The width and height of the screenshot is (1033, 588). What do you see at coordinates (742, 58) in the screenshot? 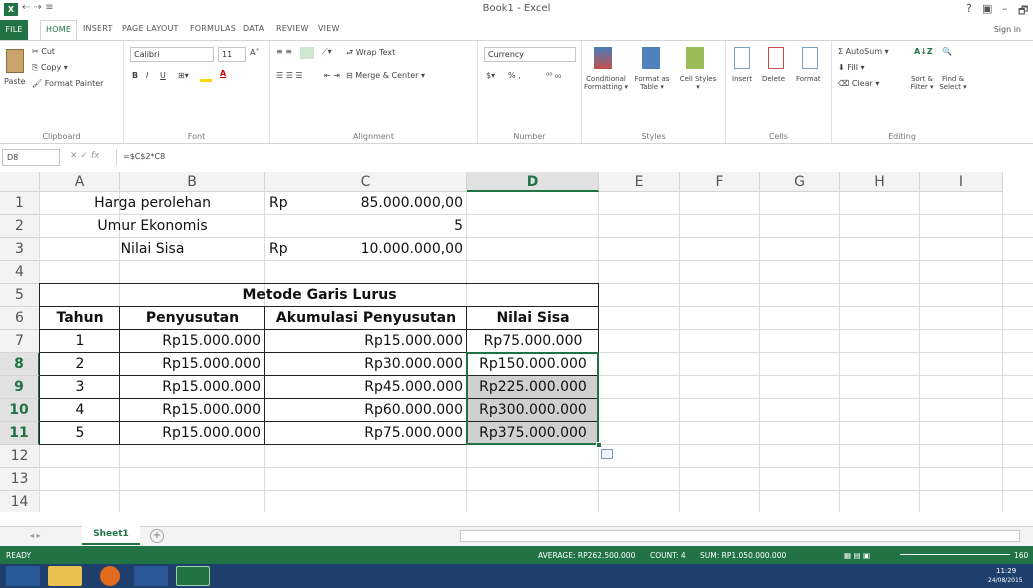
I see `insert-cells-icon` at bounding box center [742, 58].